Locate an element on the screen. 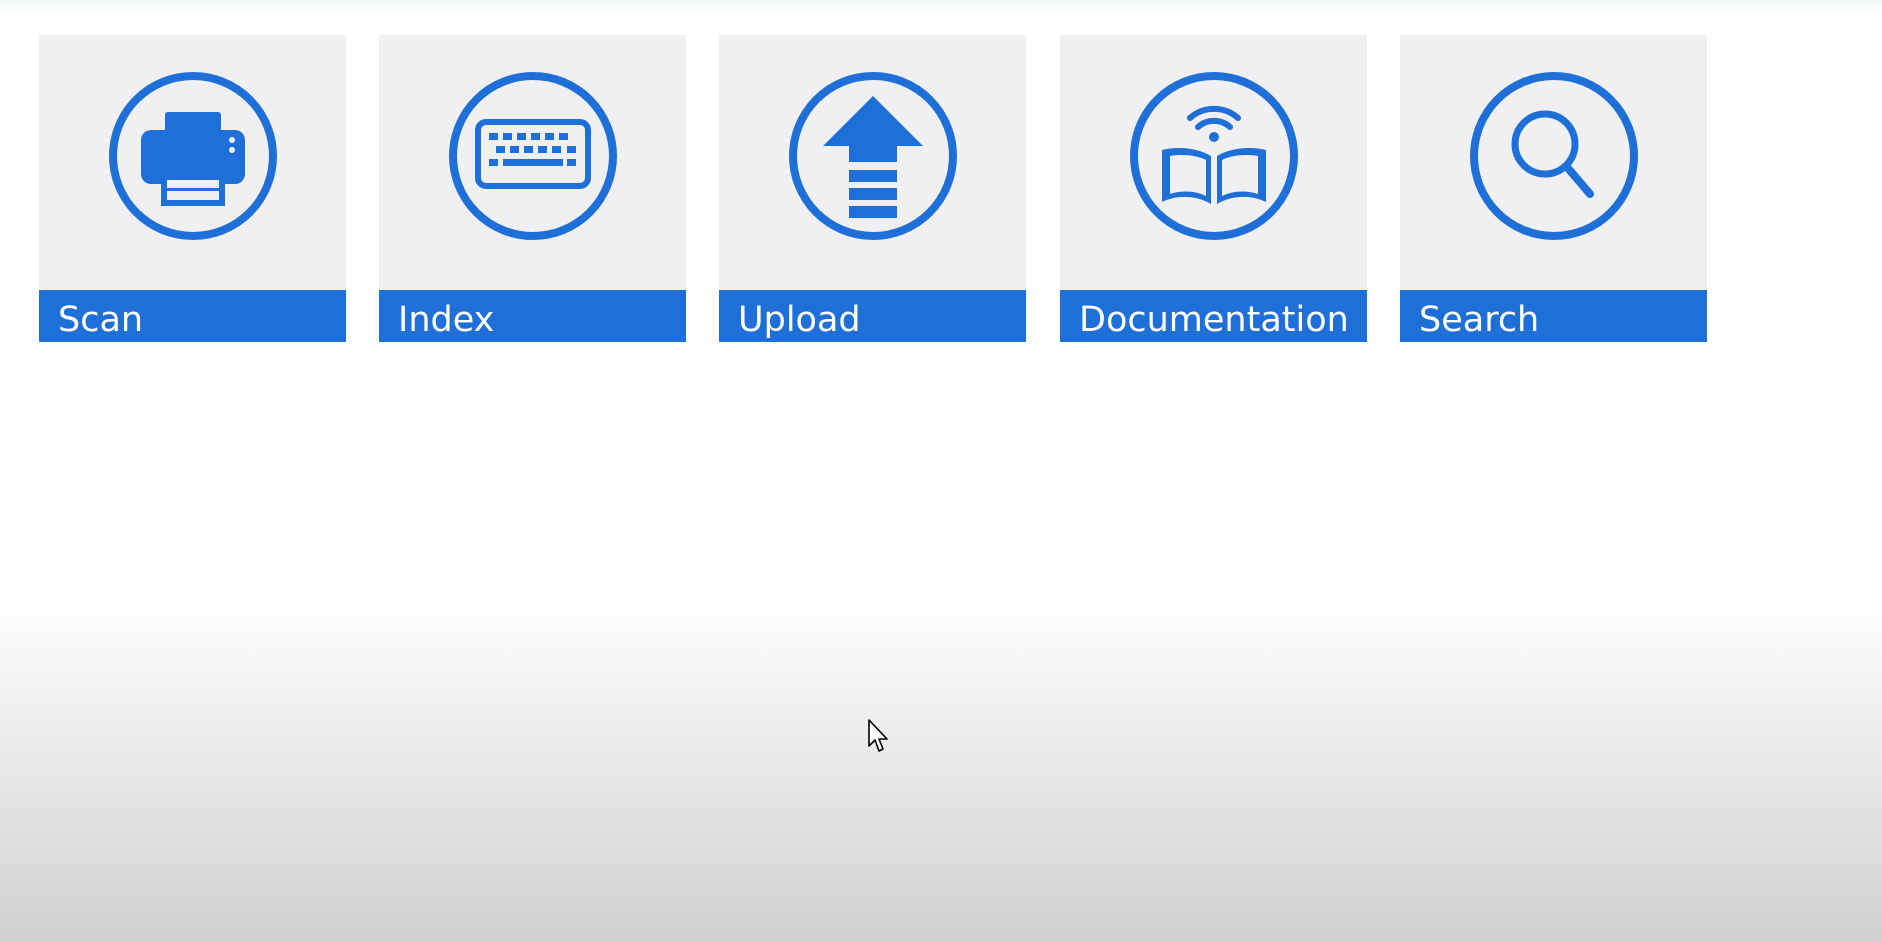 The image size is (1882, 942). upload-label: Upload is located at coordinates (799, 320).